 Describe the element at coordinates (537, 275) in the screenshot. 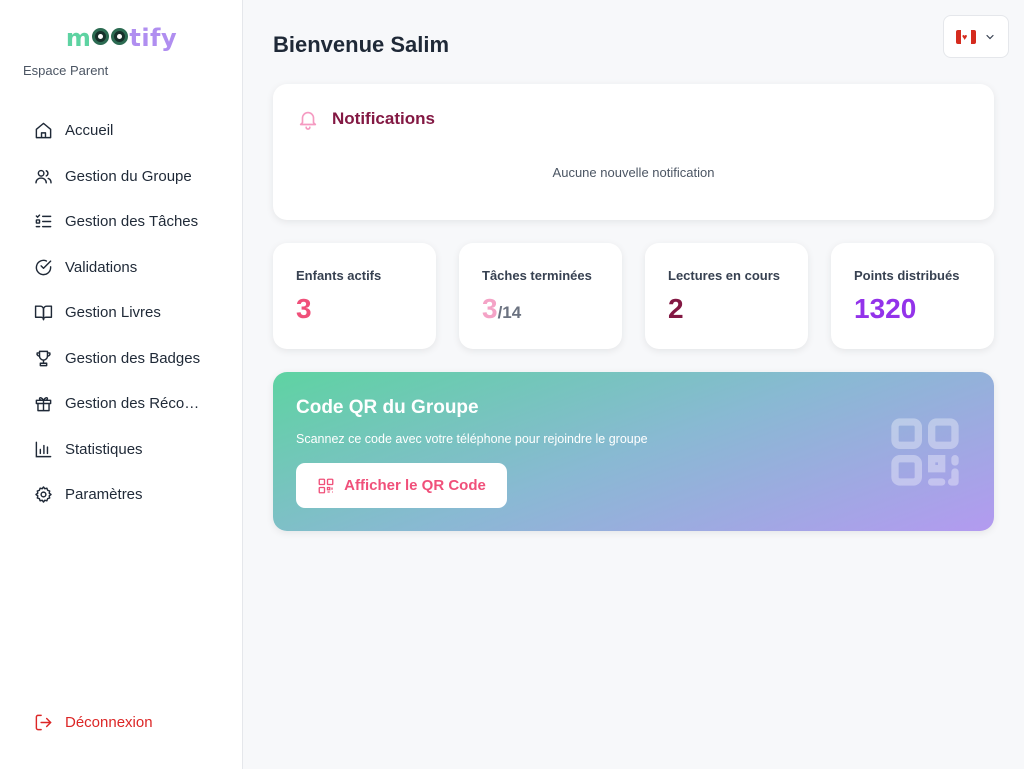

I see `stat-label: Tâches terminées` at that location.